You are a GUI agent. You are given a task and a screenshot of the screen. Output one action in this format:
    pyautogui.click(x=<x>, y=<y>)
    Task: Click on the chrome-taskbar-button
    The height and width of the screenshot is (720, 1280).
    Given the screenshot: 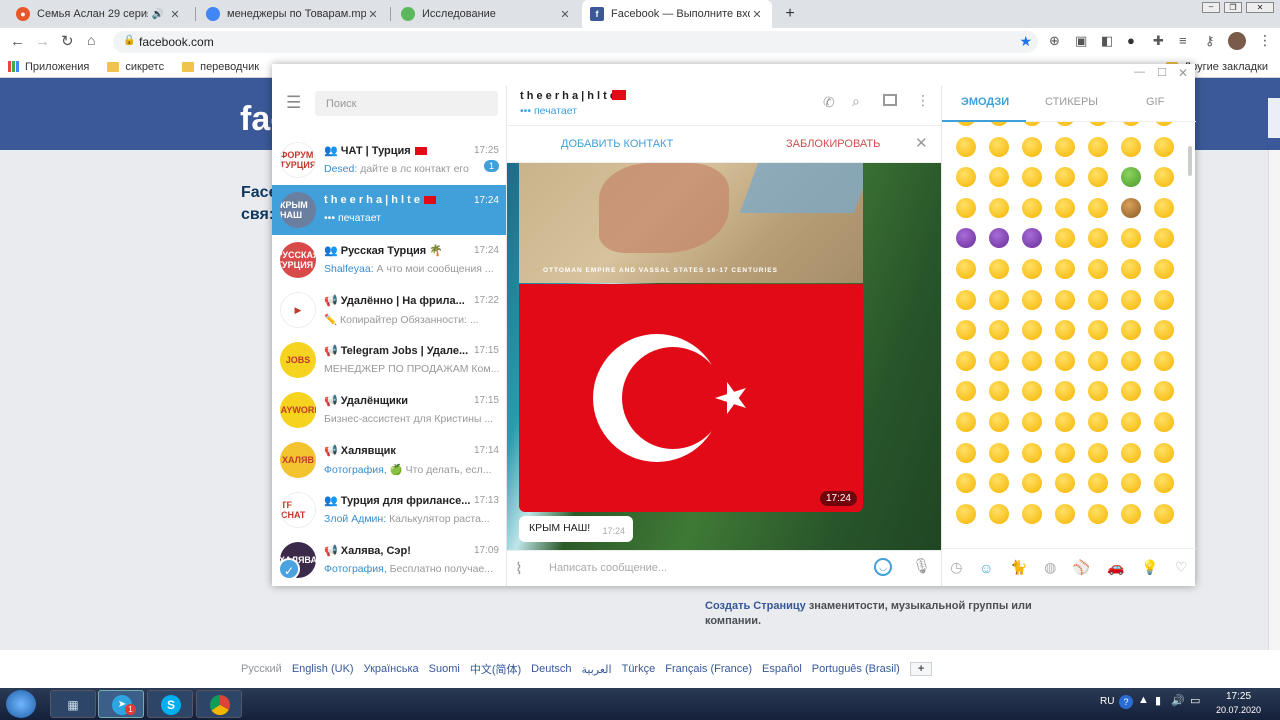 What is the action you would take?
    pyautogui.click(x=219, y=704)
    